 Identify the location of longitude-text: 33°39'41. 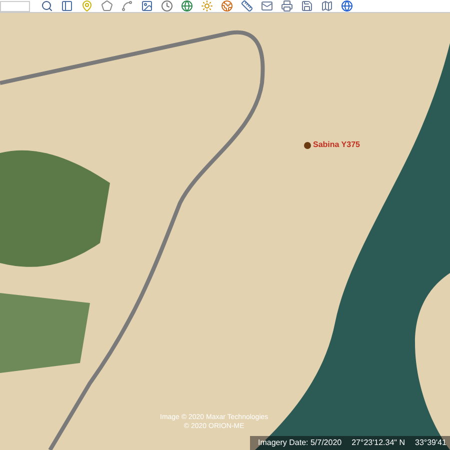
(430, 443).